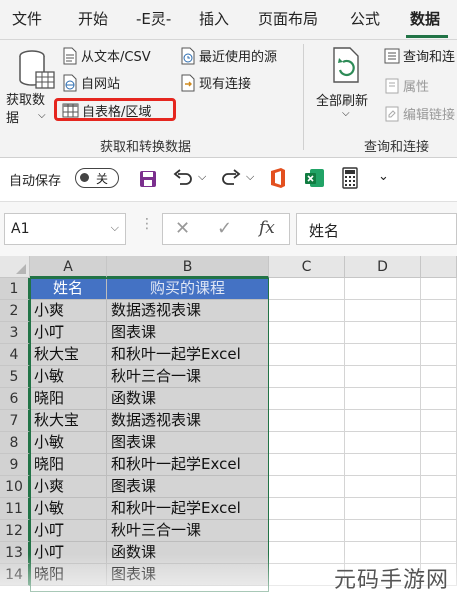  Describe the element at coordinates (15, 399) in the screenshot. I see `row-header: 6` at that location.